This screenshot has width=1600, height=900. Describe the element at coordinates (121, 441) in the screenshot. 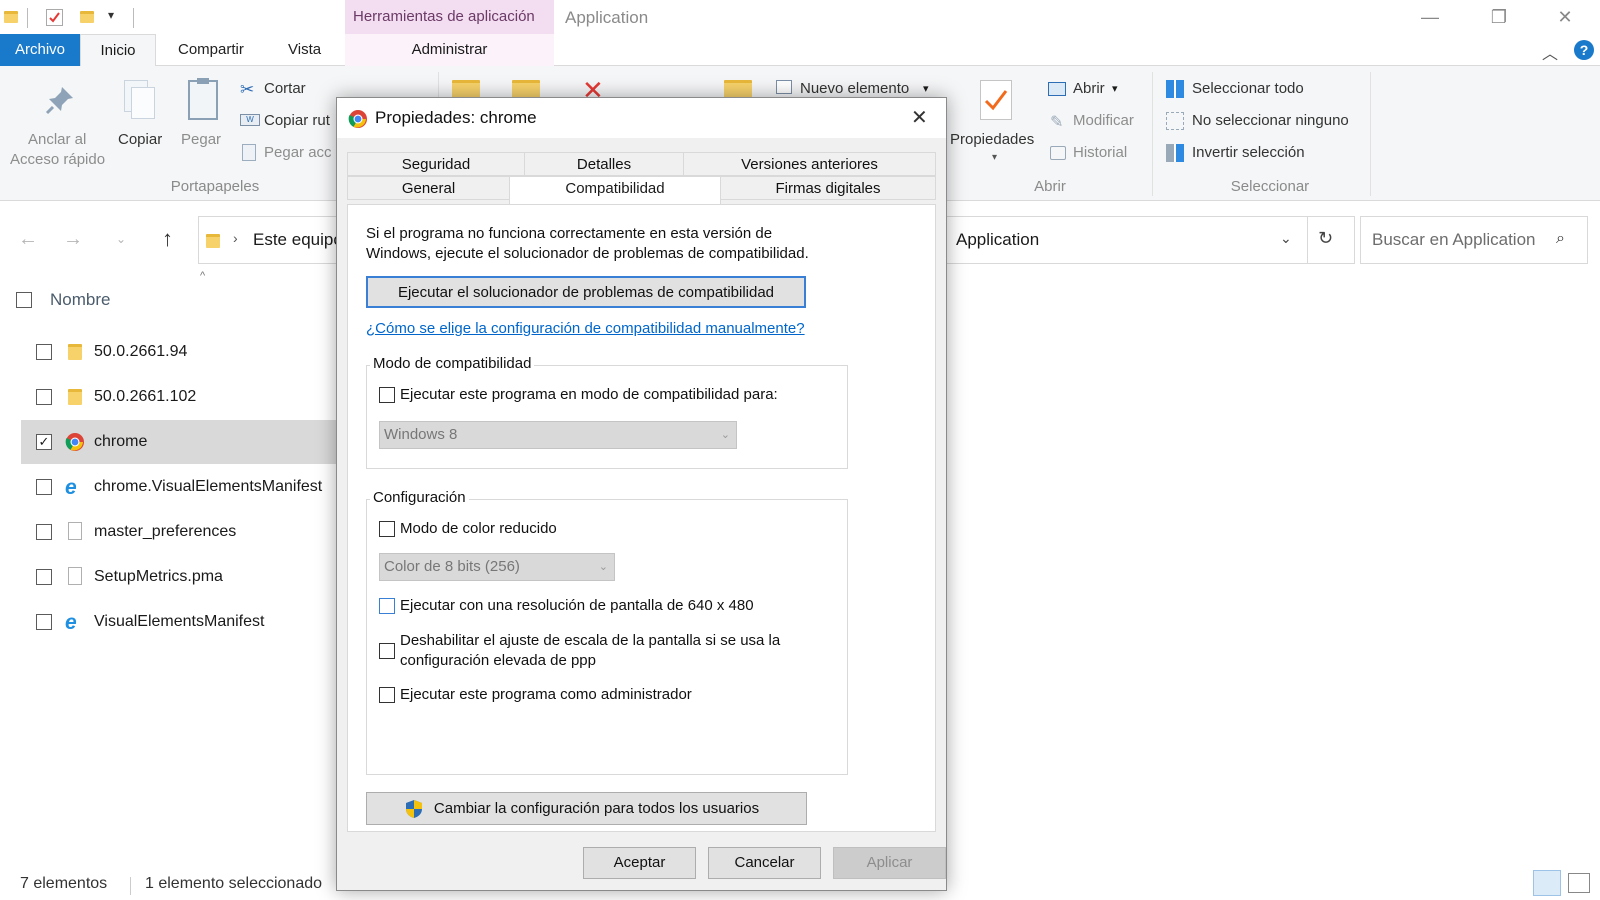

I see `file-name: chrome` at that location.